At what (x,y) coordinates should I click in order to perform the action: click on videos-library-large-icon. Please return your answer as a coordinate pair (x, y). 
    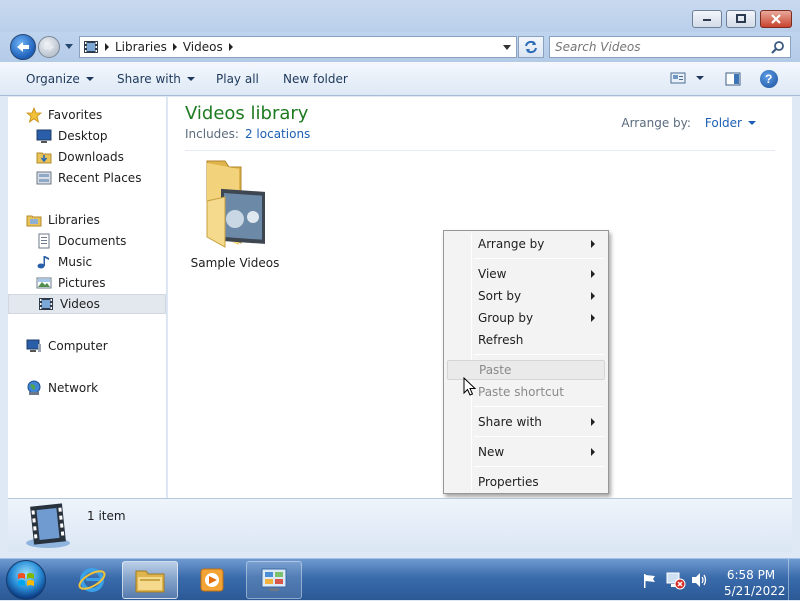
    Looking at the image, I should click on (48, 525).